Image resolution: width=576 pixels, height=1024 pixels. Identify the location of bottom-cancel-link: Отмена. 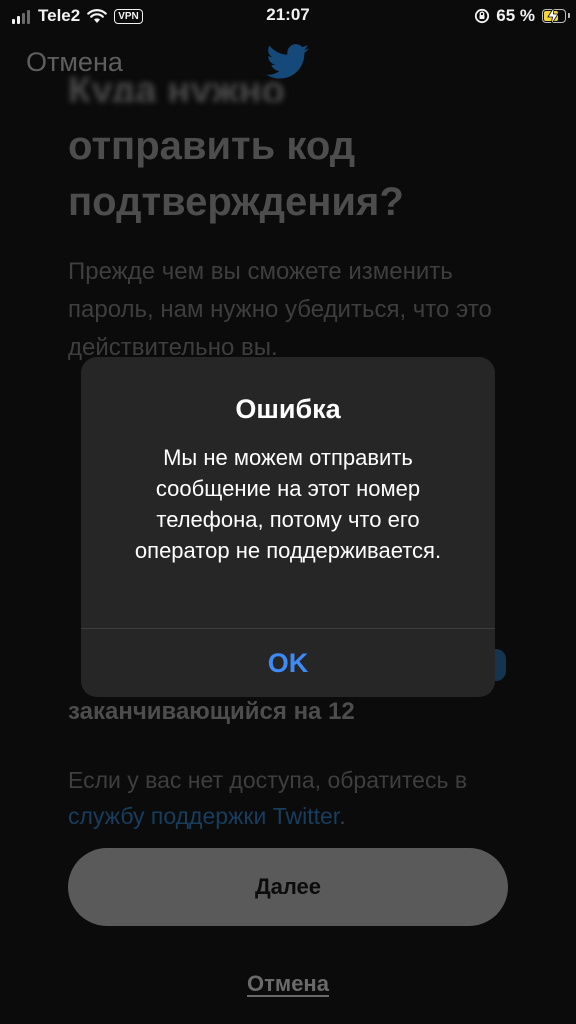
(288, 983).